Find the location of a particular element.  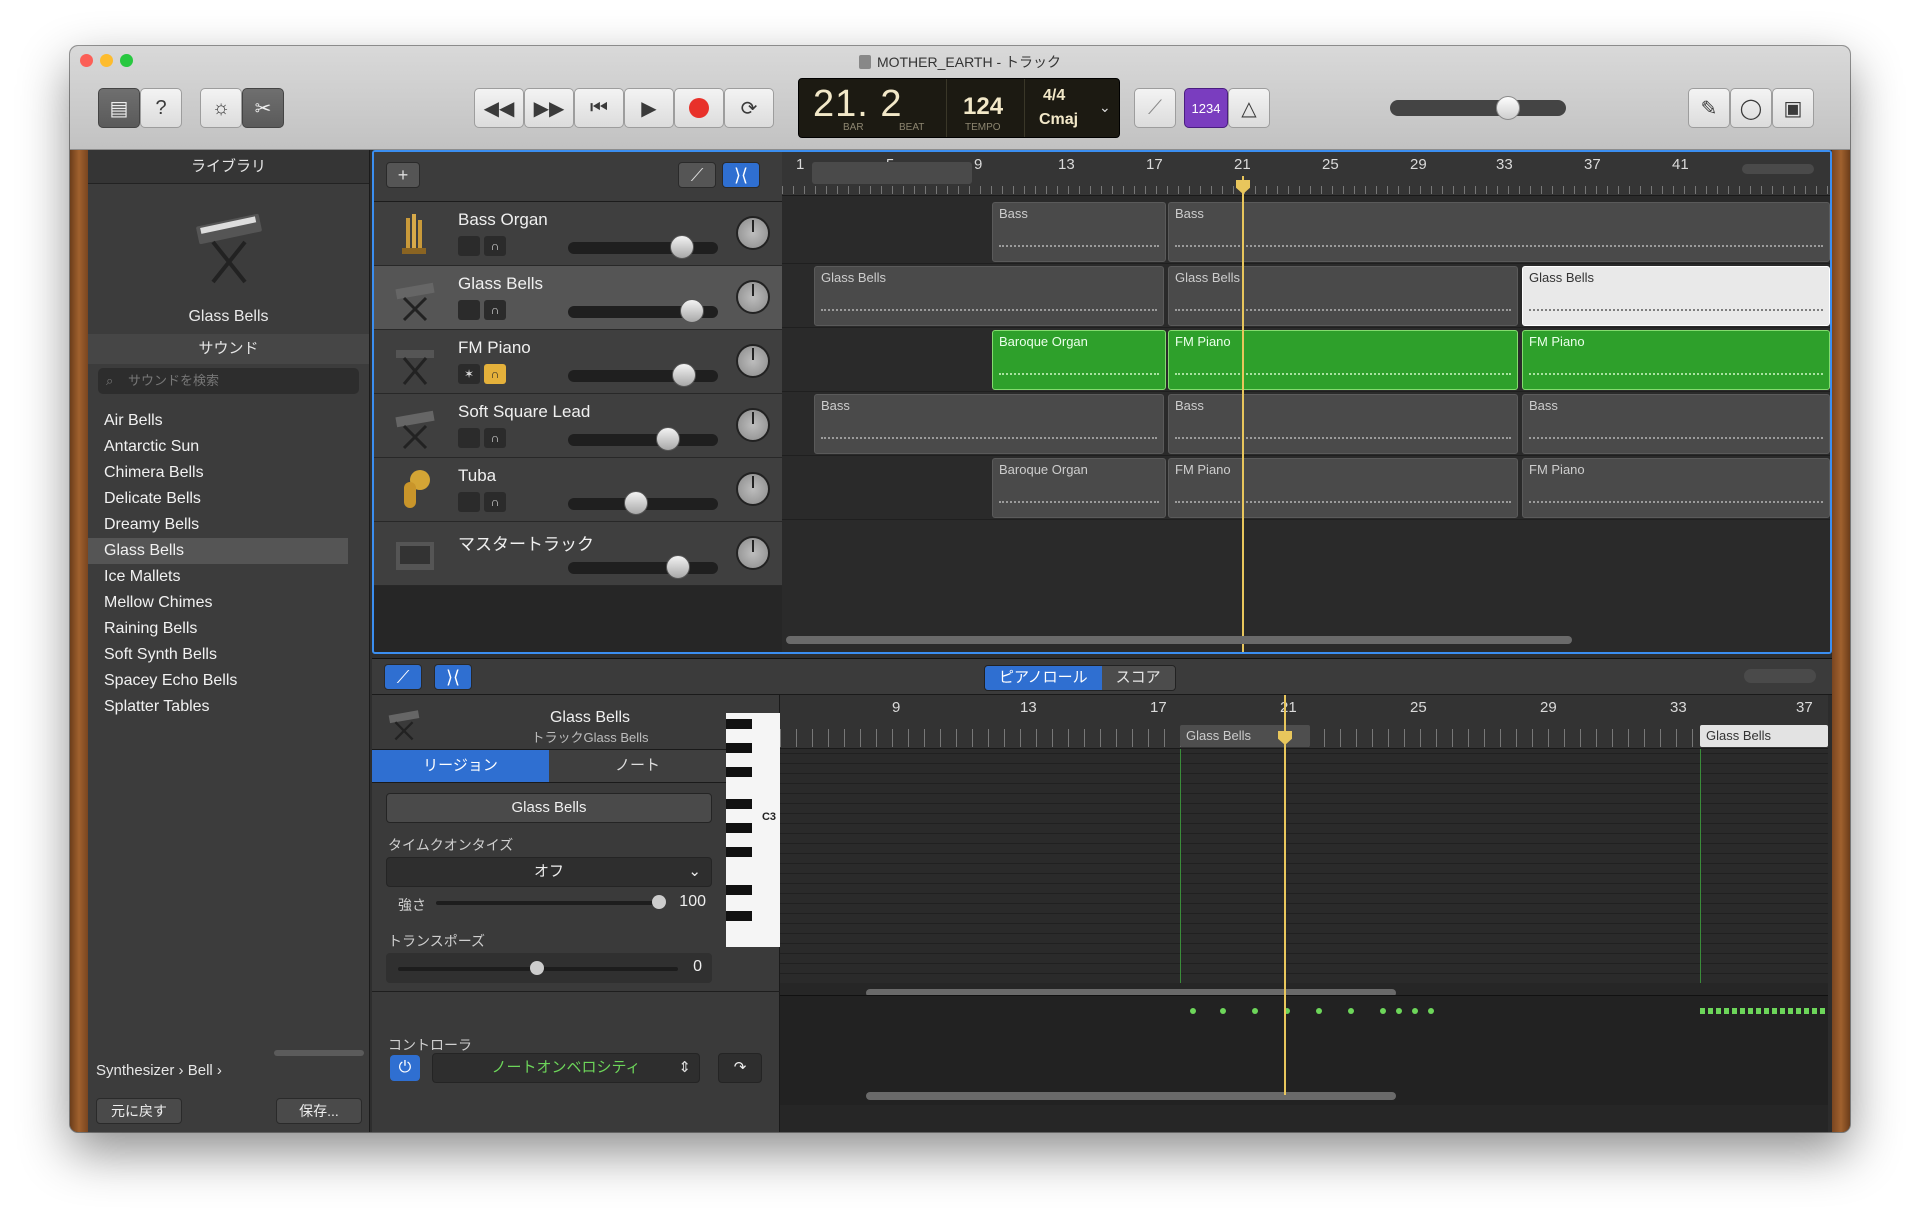

tab-score: スコア is located at coordinates (1138, 678).